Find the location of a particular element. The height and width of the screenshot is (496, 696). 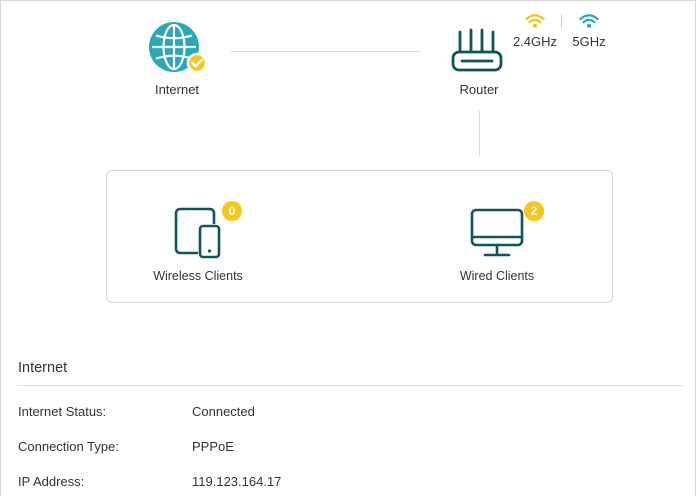

band-2-4ghz: 2.4GHz is located at coordinates (535, 31).